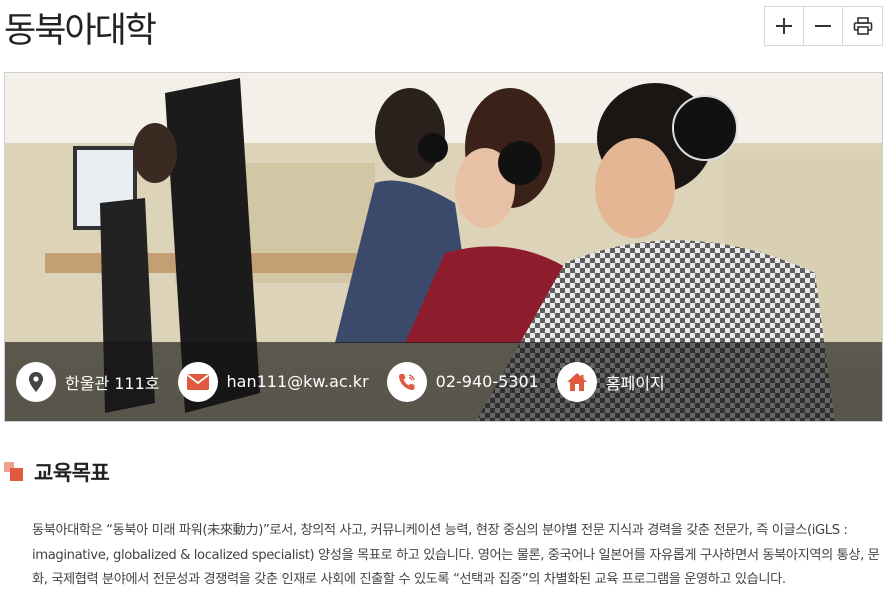 The height and width of the screenshot is (606, 894). I want to click on location-pin-icon, so click(36, 381).